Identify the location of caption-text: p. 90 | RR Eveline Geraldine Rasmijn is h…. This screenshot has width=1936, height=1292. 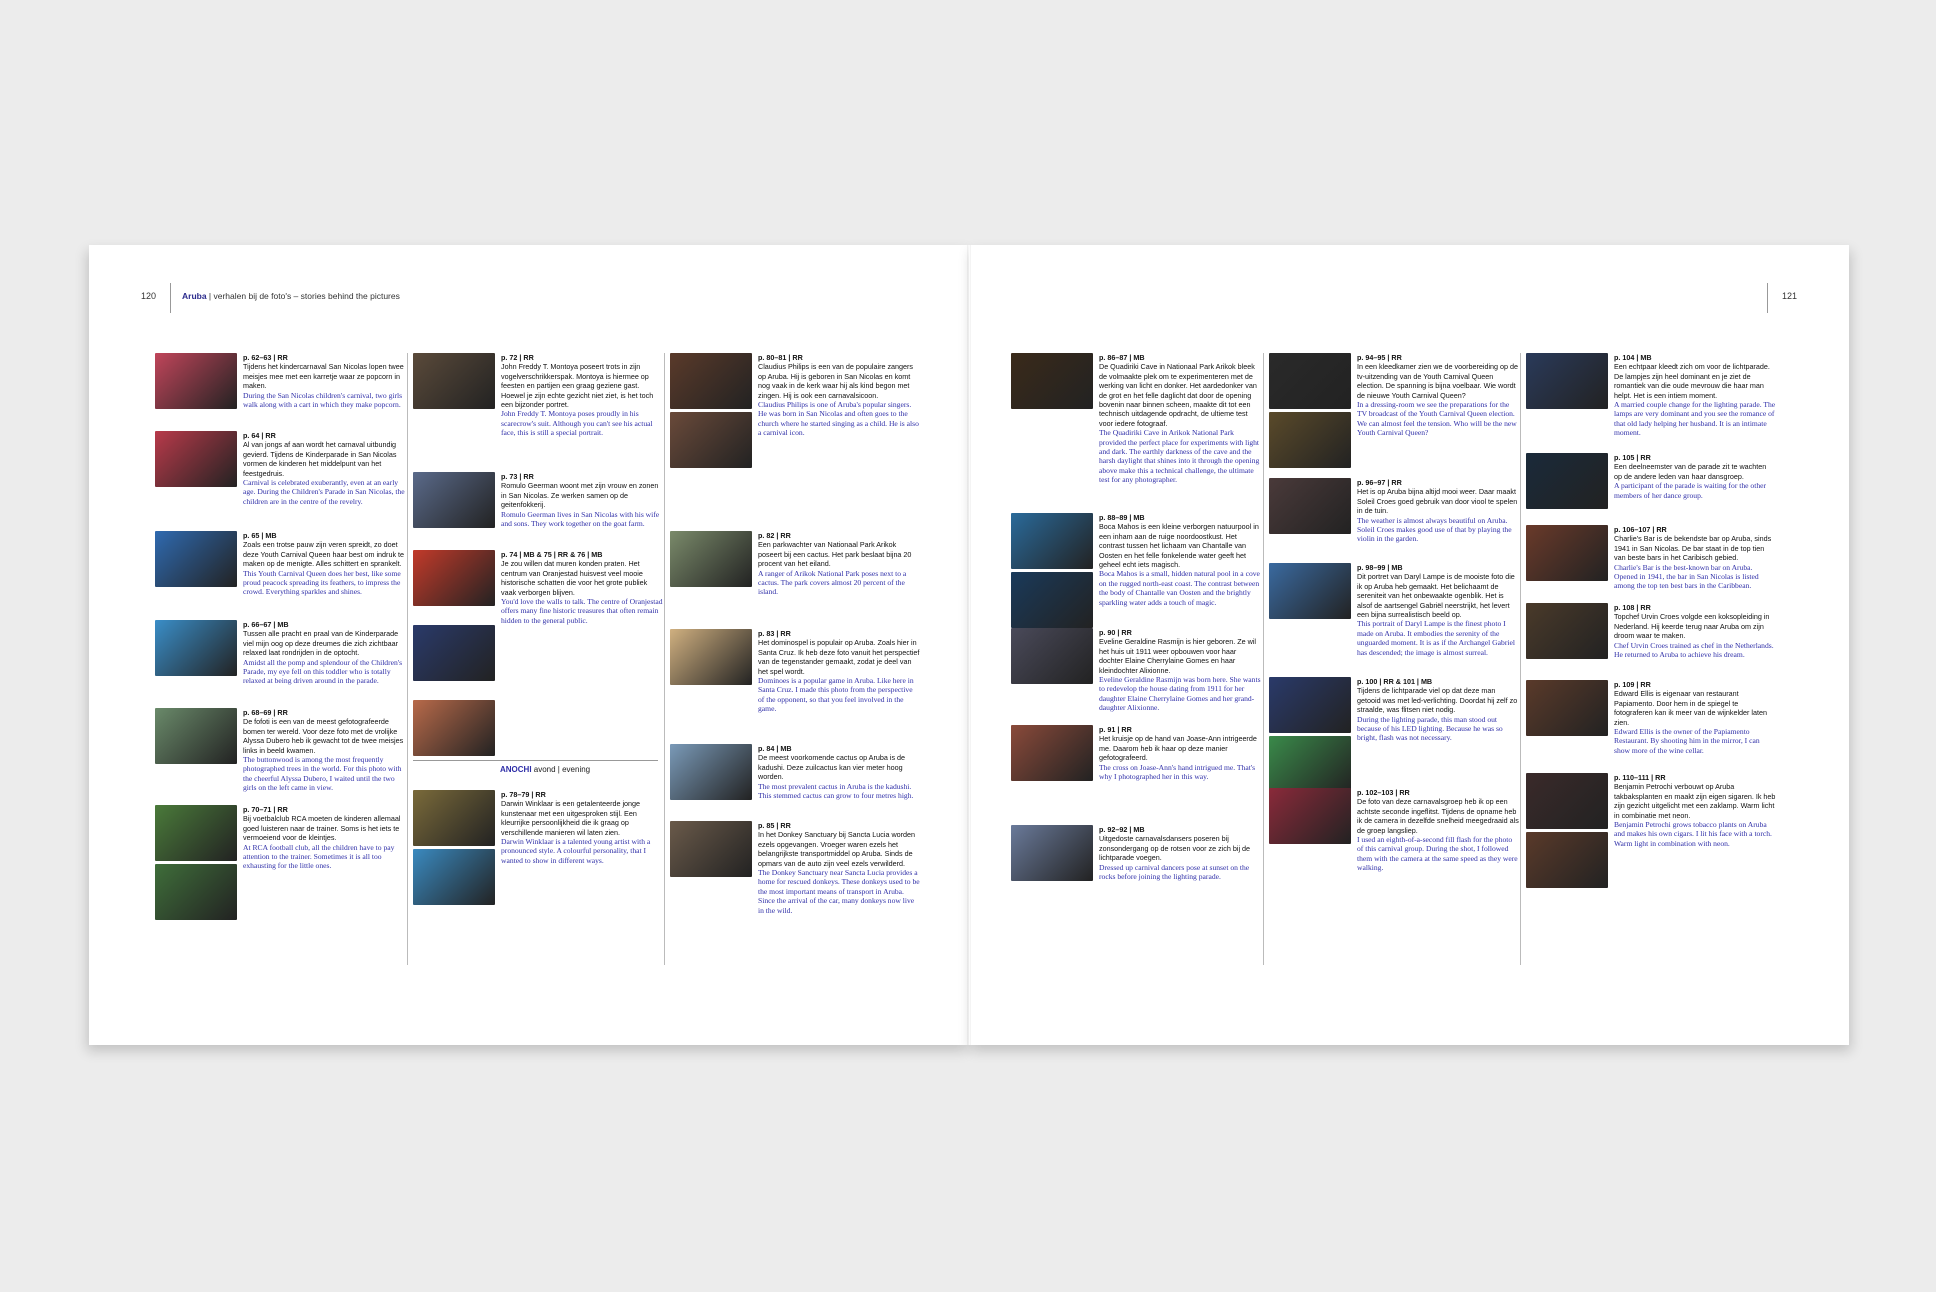
(1180, 670).